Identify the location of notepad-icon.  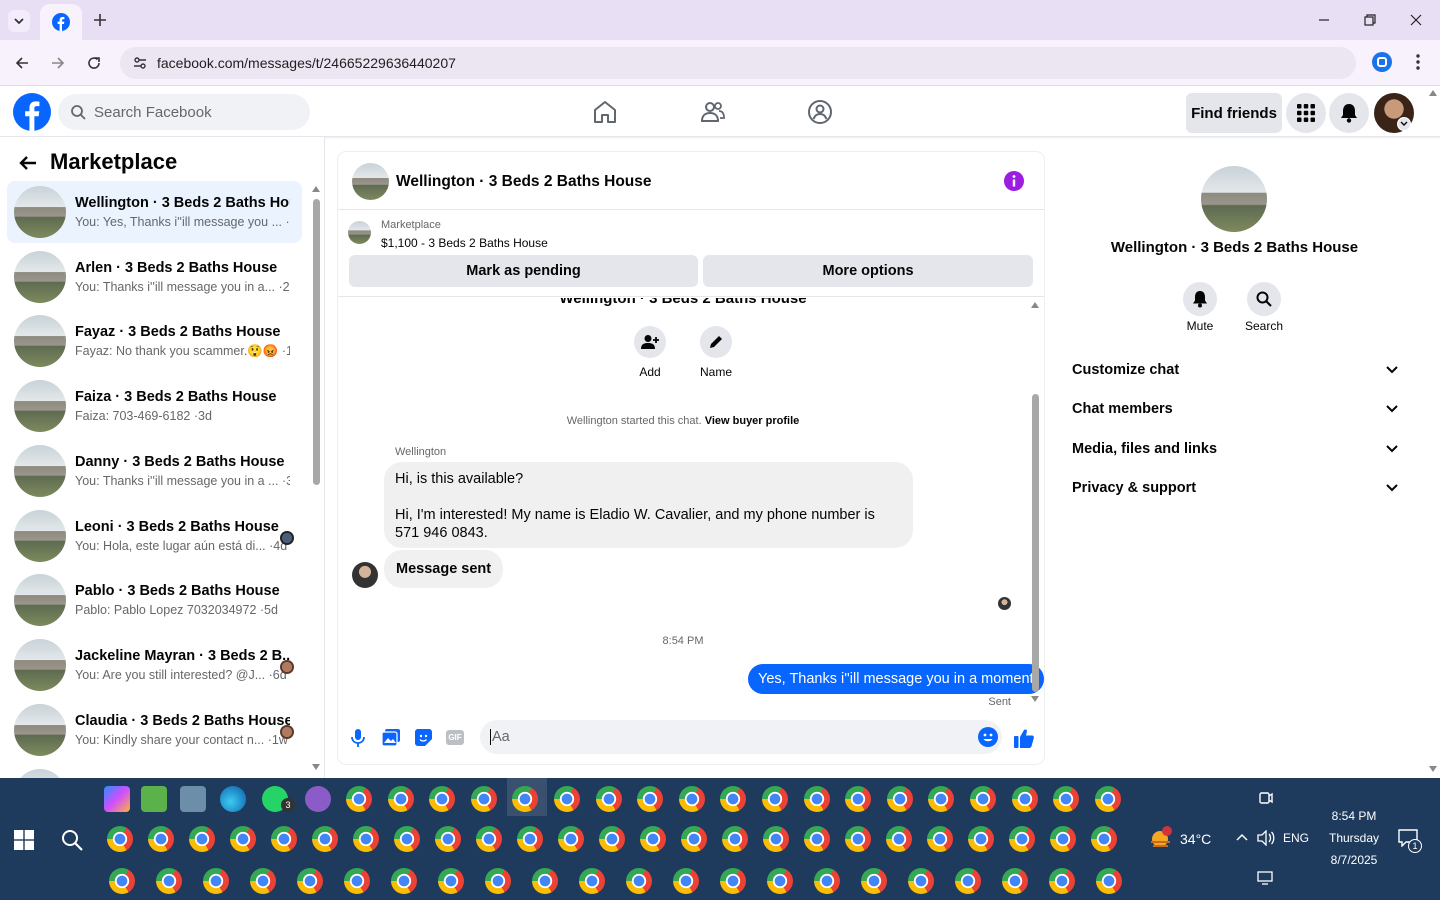
(154, 799).